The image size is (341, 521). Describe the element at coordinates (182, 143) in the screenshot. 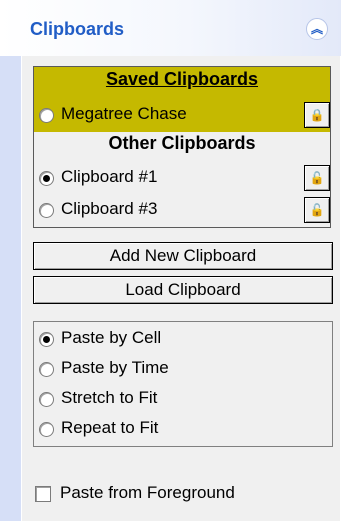

I see `other-clipboards-heading: Other Clipboards` at that location.